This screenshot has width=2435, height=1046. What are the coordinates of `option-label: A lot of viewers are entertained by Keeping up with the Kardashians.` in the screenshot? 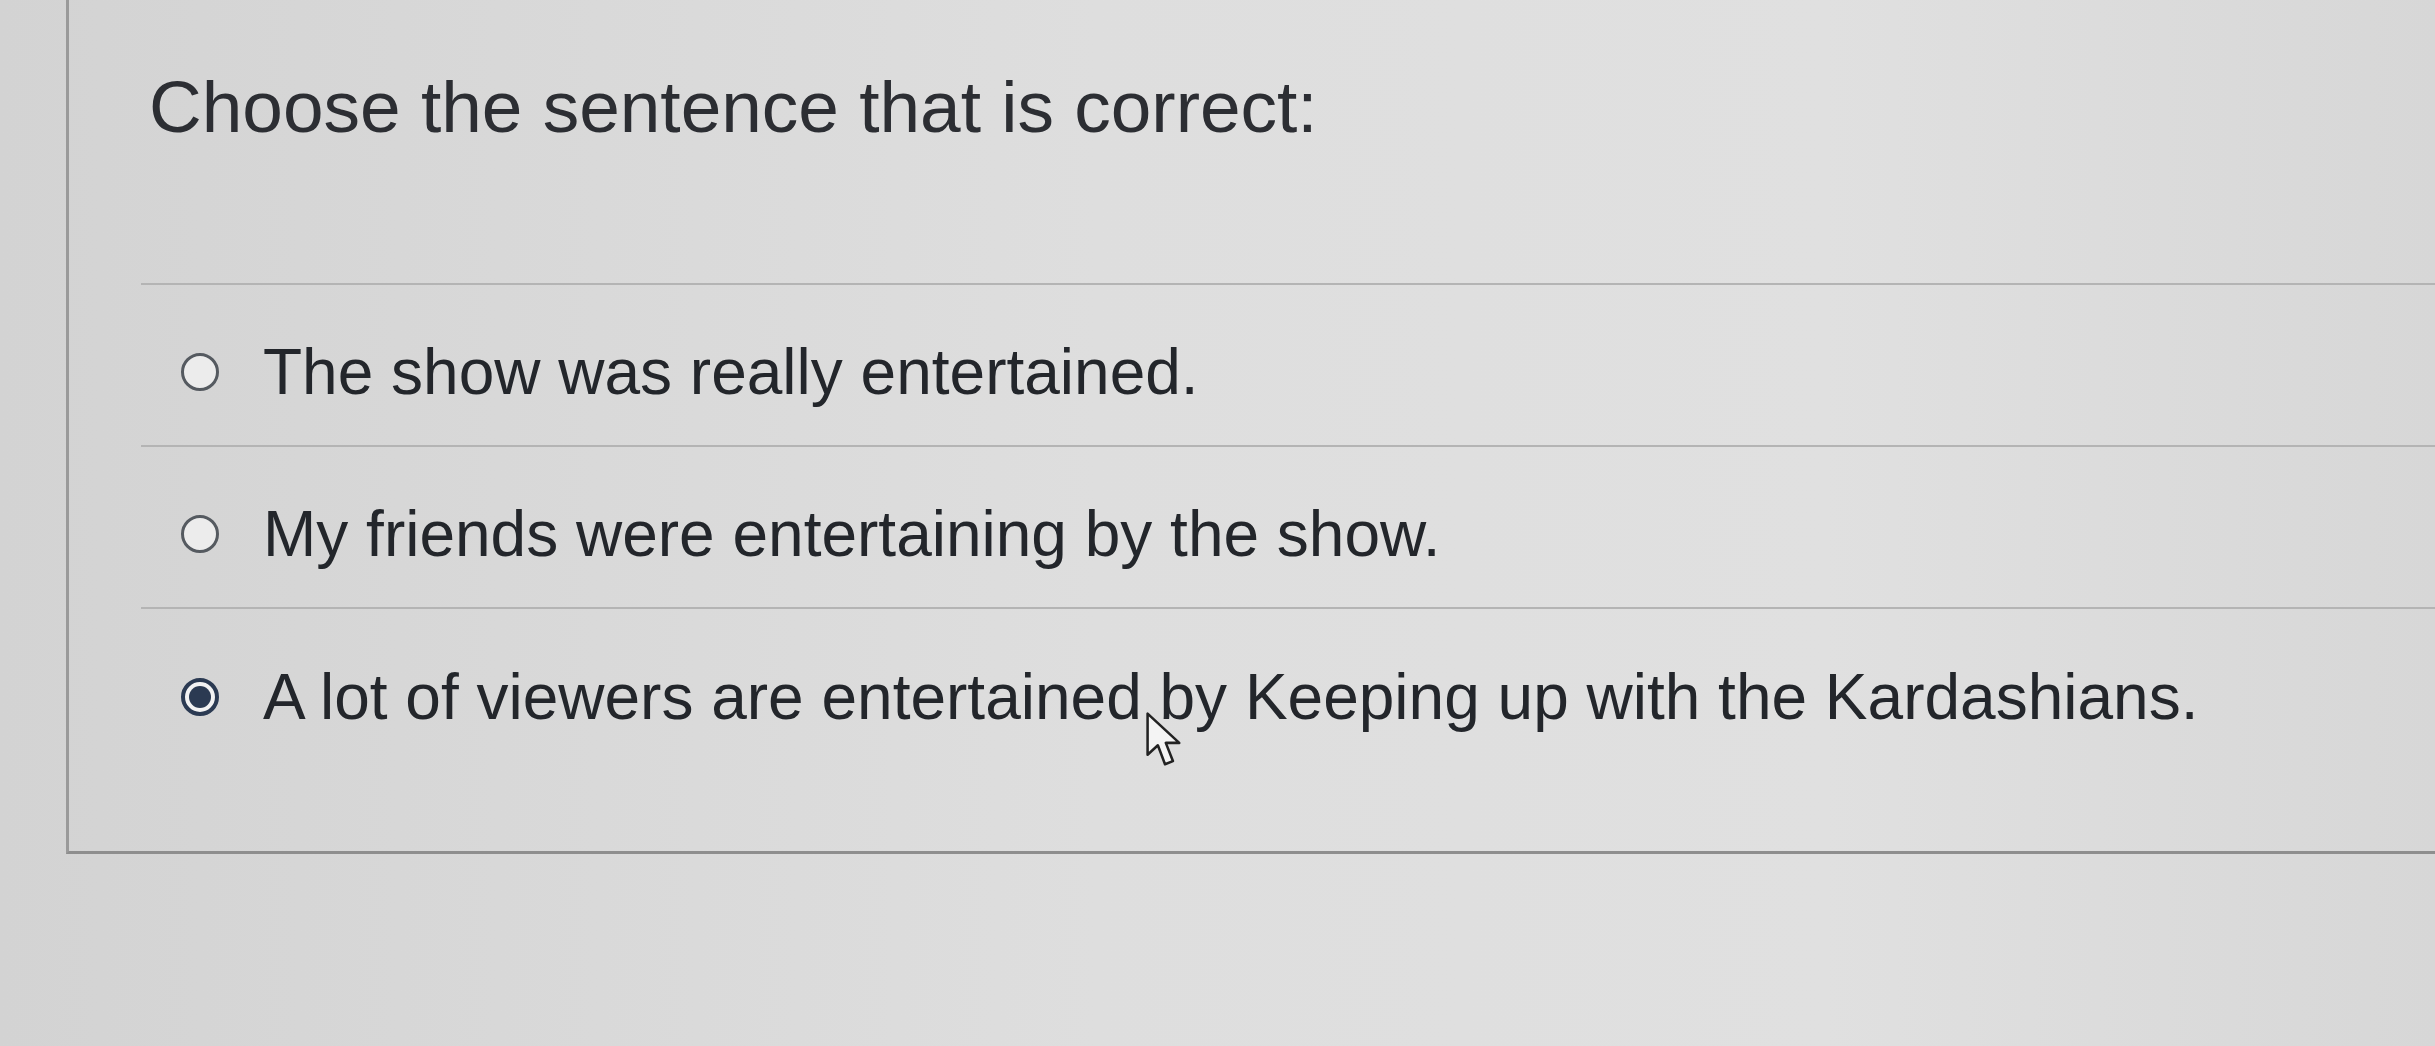 It's located at (1231, 697).